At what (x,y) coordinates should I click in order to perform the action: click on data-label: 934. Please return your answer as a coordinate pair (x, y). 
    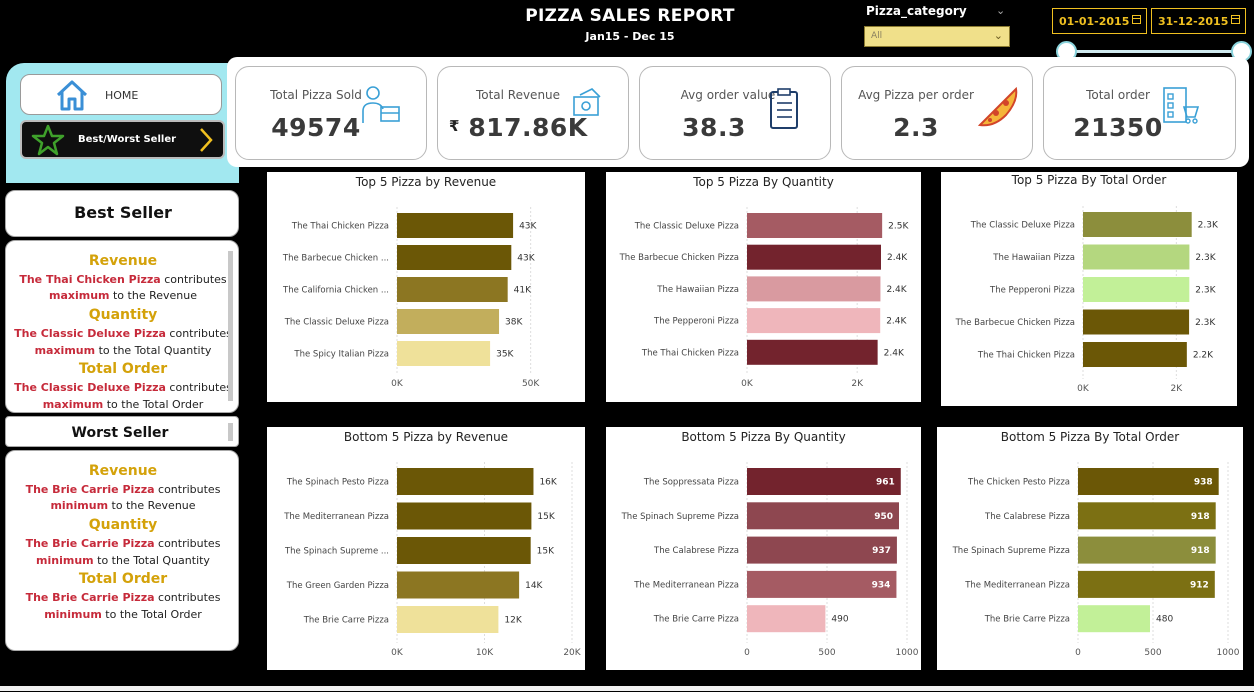
    Looking at the image, I should click on (881, 585).